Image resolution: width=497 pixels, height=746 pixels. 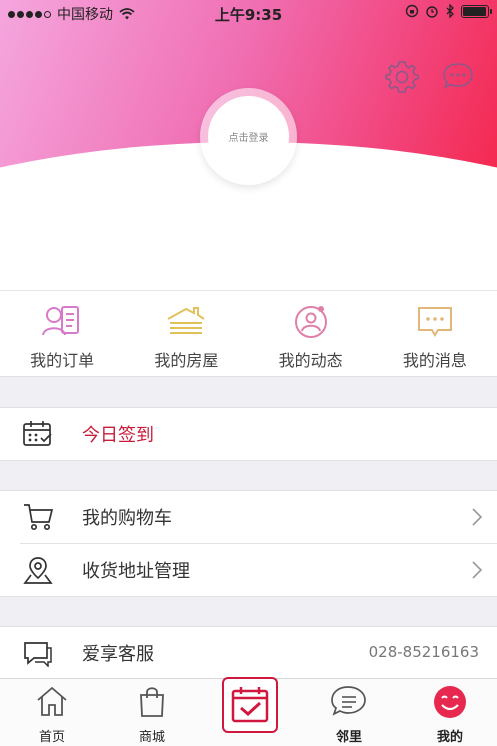 I want to click on home-icon, so click(x=52, y=701).